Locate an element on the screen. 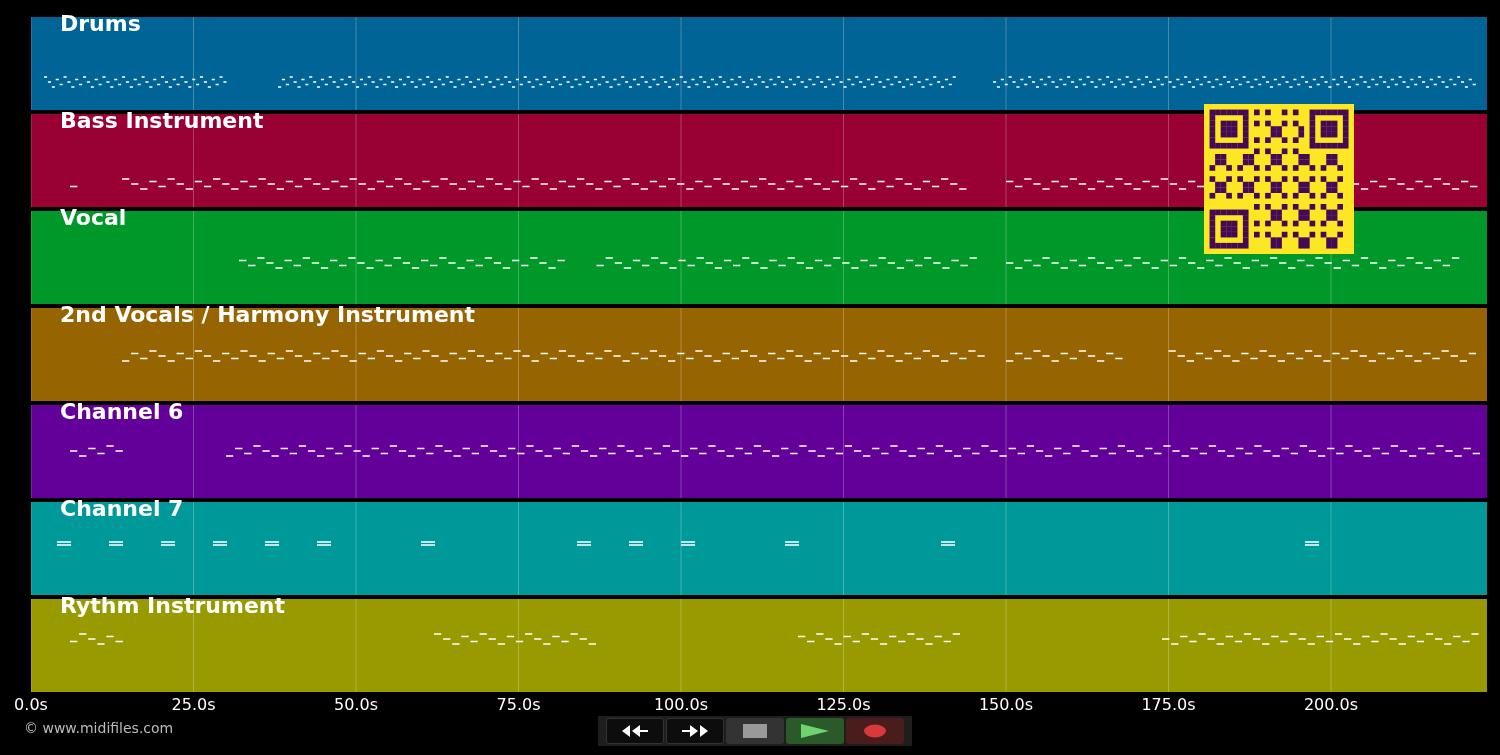 This screenshot has height=755, width=1500. time-tick-label: 150.0s is located at coordinates (1006, 704).